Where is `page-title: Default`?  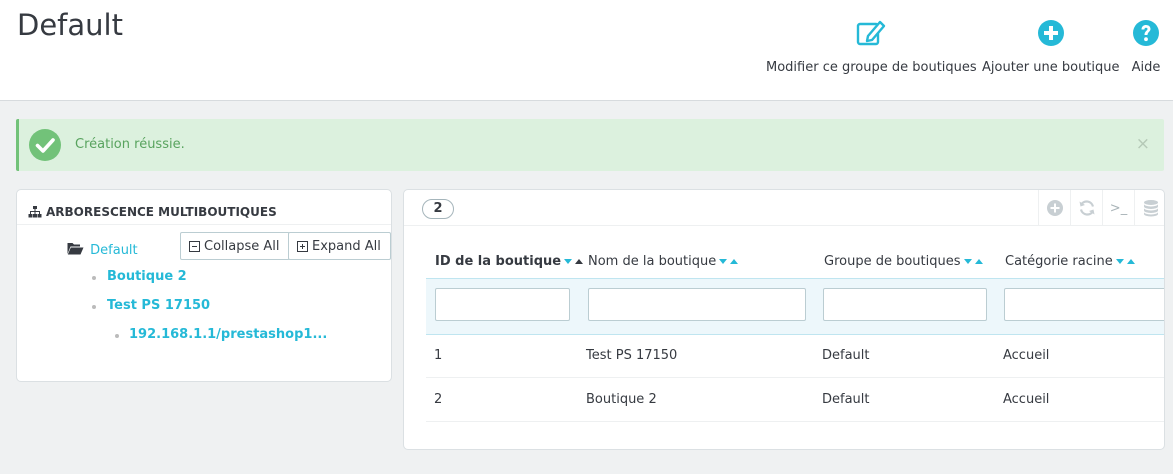
page-title: Default is located at coordinates (70, 25).